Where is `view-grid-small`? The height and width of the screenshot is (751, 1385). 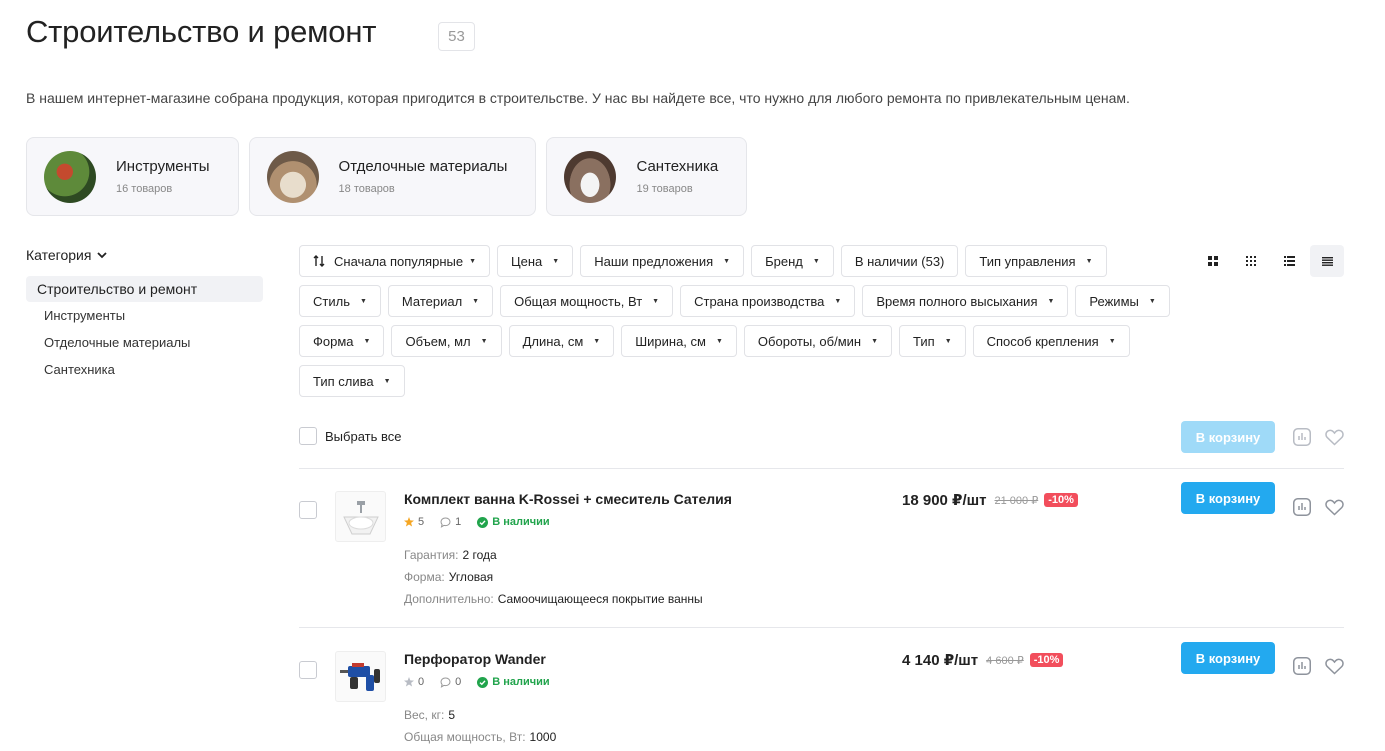
view-grid-small is located at coordinates (1251, 261).